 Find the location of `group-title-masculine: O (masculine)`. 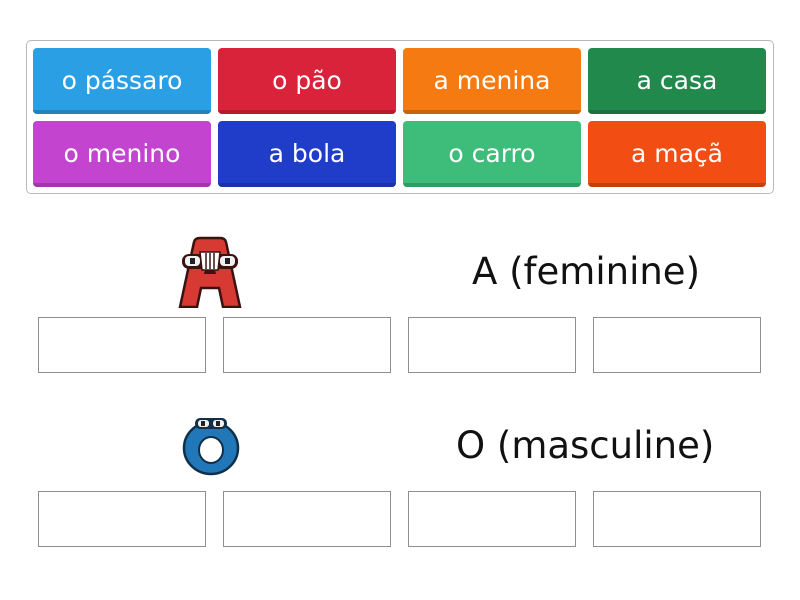

group-title-masculine: O (masculine) is located at coordinates (585, 445).